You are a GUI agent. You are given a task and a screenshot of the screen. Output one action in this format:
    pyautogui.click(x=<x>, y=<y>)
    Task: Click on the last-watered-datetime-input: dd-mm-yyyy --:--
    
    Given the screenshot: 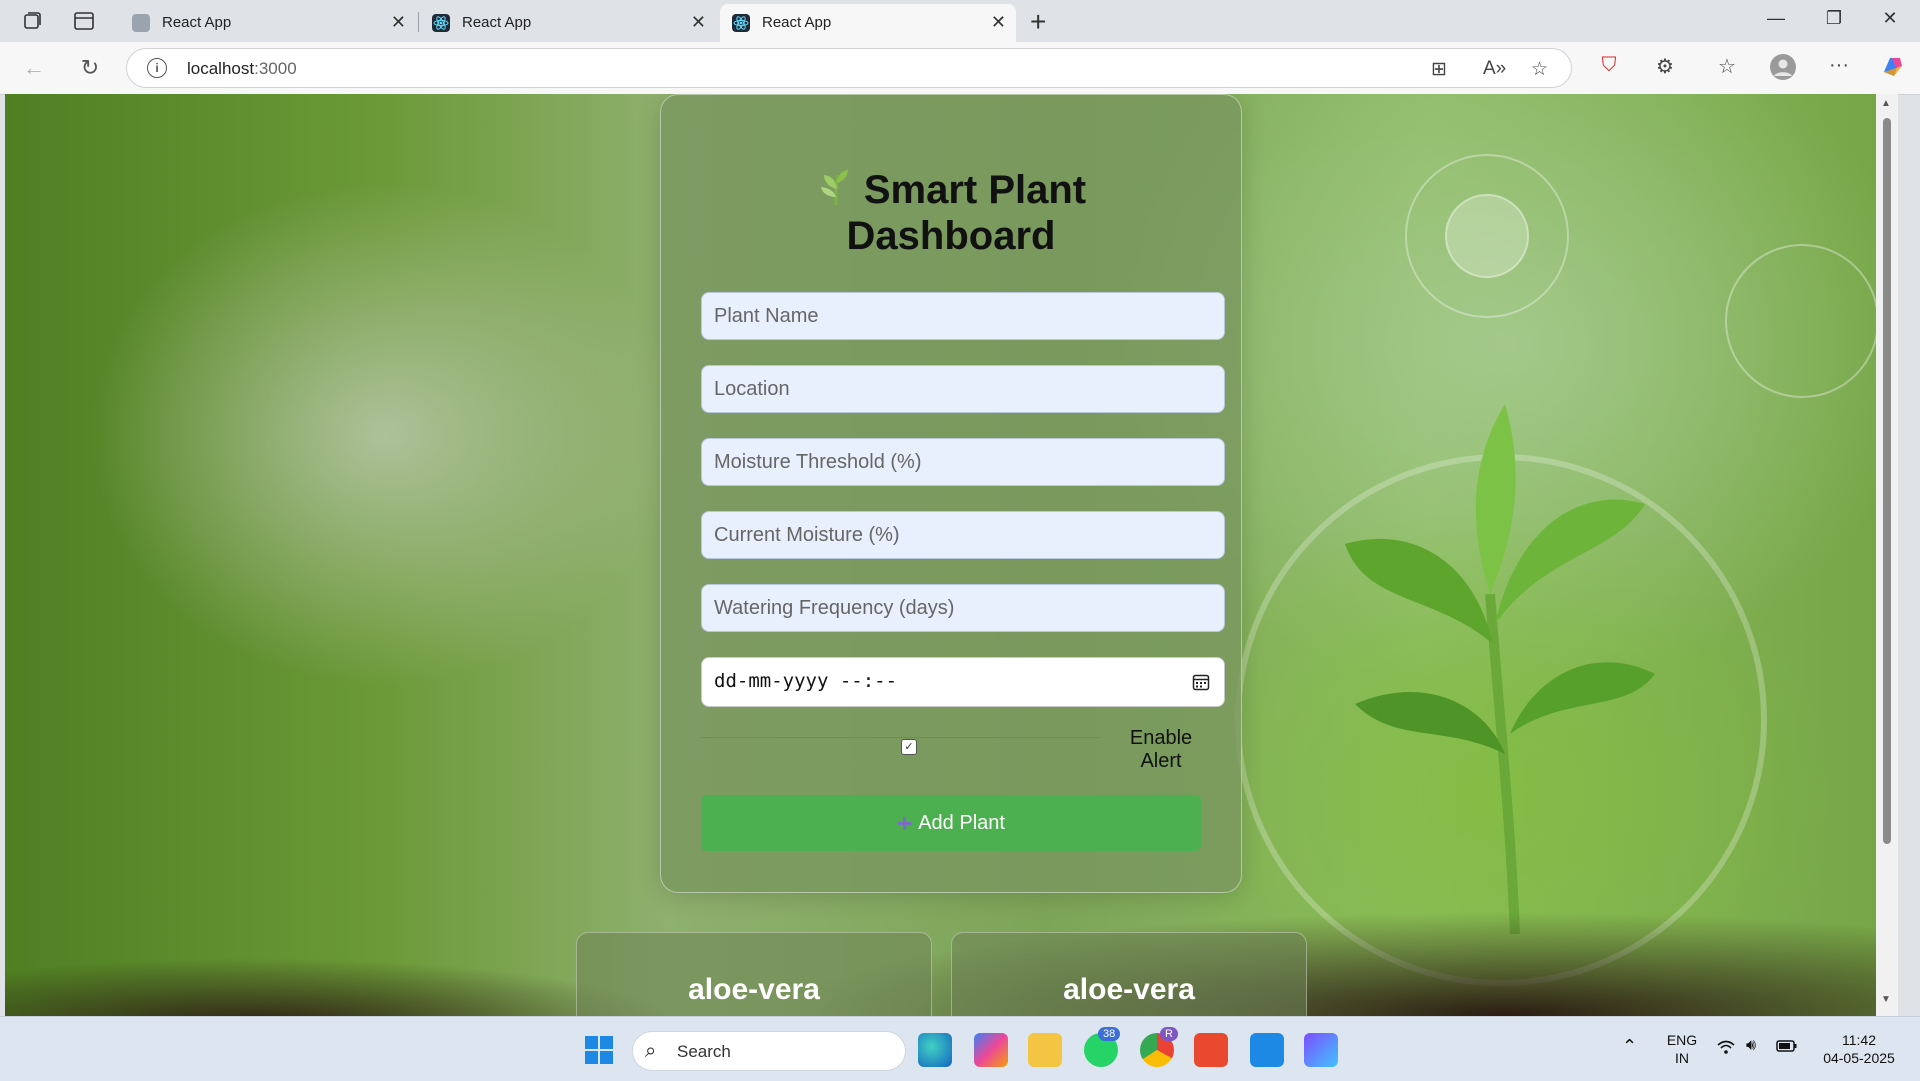 What is the action you would take?
    pyautogui.click(x=963, y=682)
    